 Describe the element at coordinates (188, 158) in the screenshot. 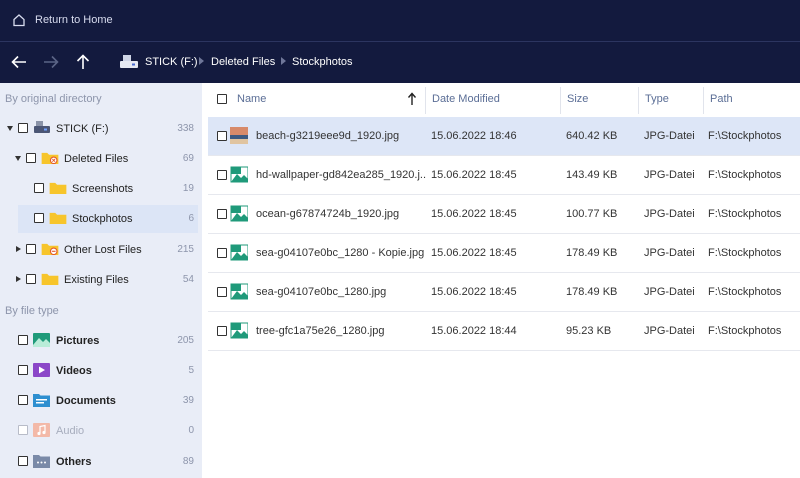

I see `tree-item-count: 69` at that location.